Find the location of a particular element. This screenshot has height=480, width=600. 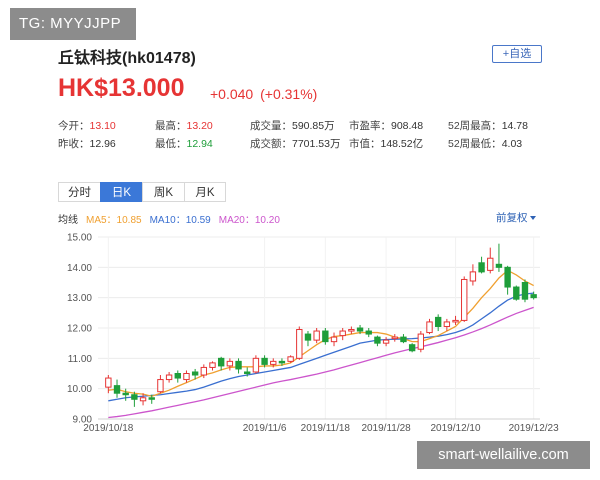

stat-item: 市值：148.52亿 is located at coordinates (386, 143).